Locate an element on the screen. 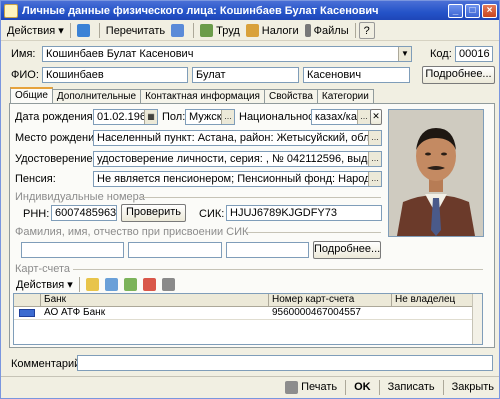  taxes-icon is located at coordinates (252, 30).